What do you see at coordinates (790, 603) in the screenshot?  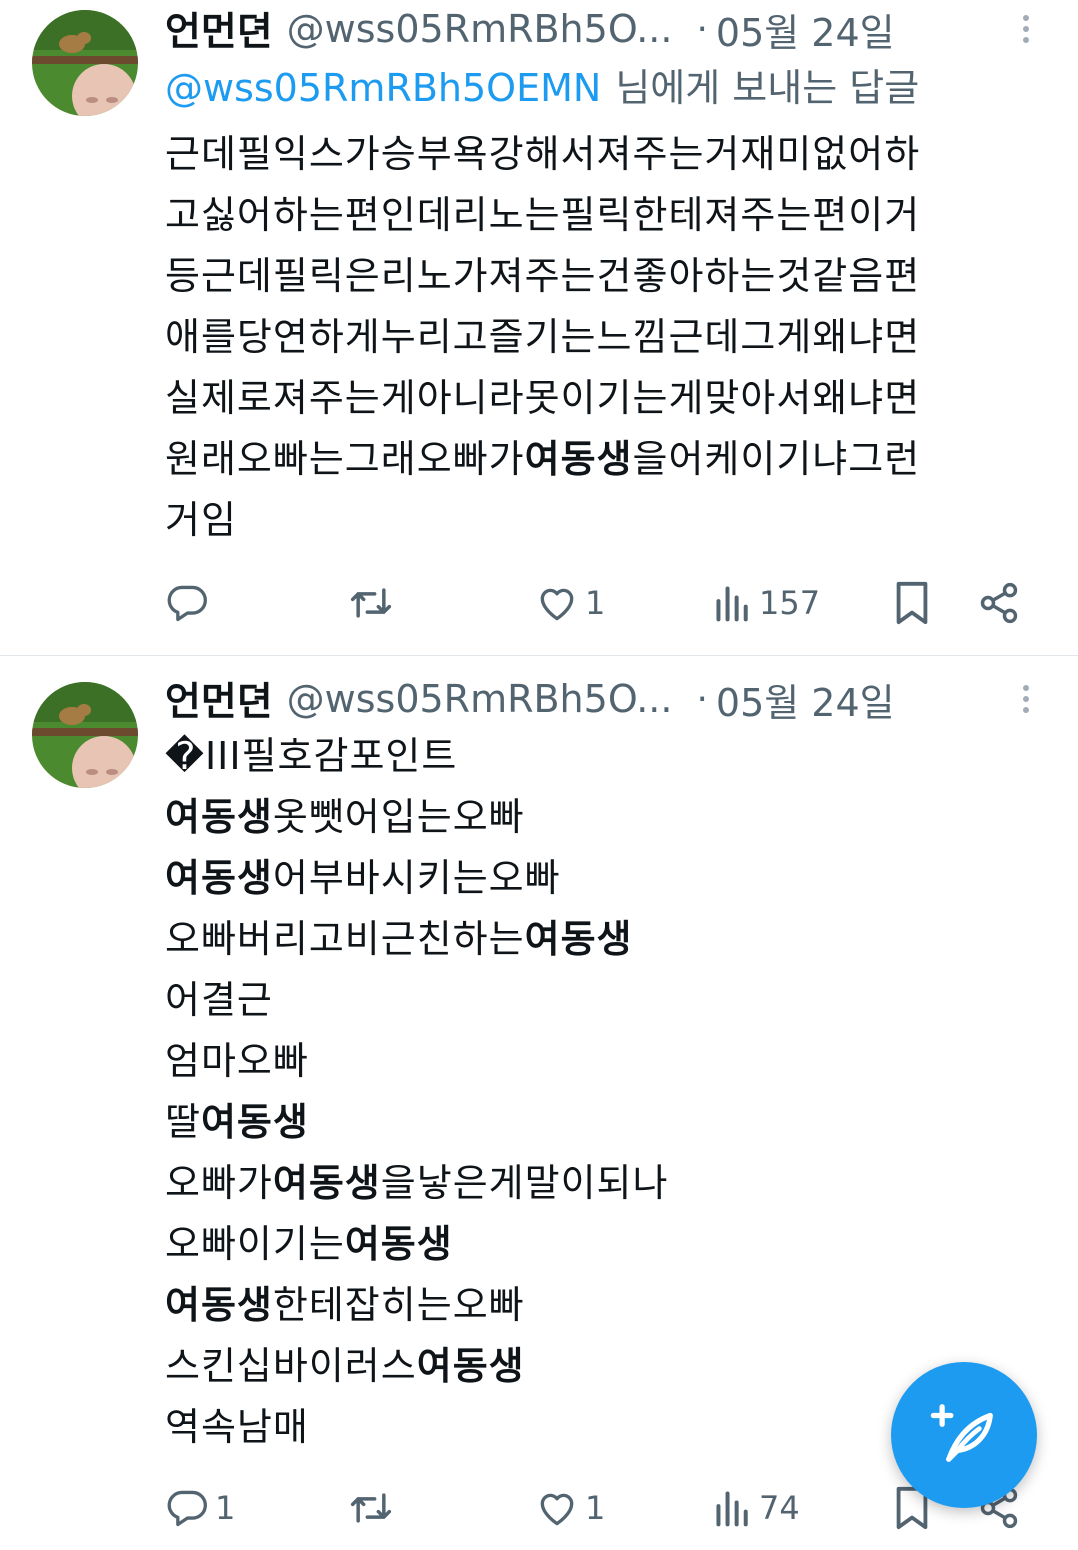 I see `views-count: 157` at bounding box center [790, 603].